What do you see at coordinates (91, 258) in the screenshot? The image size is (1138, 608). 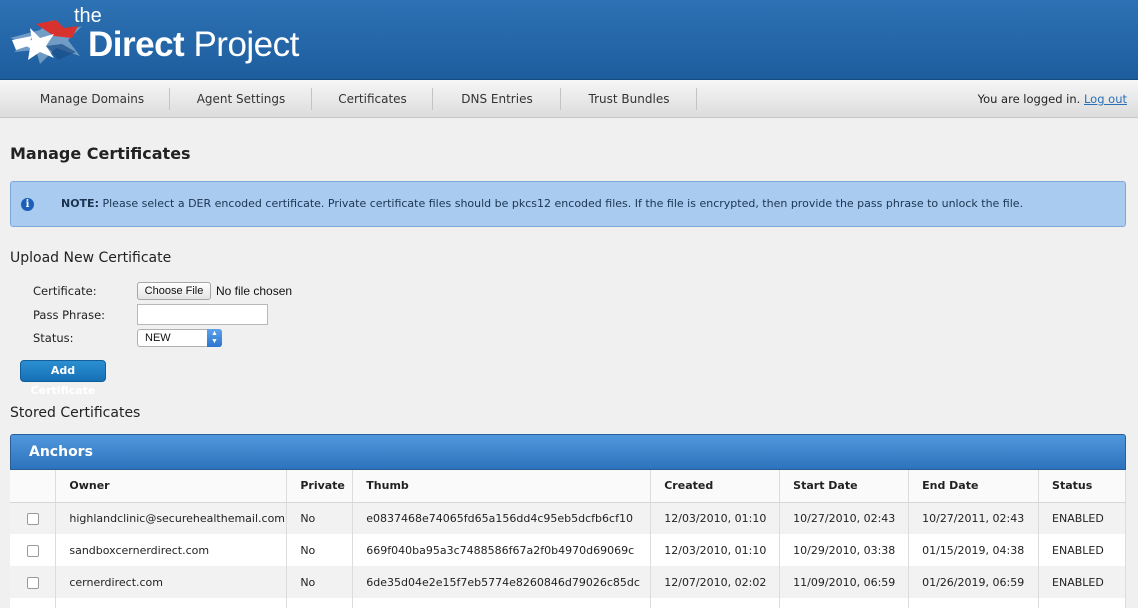 I see `upload-heading: Upload New Certificate` at bounding box center [91, 258].